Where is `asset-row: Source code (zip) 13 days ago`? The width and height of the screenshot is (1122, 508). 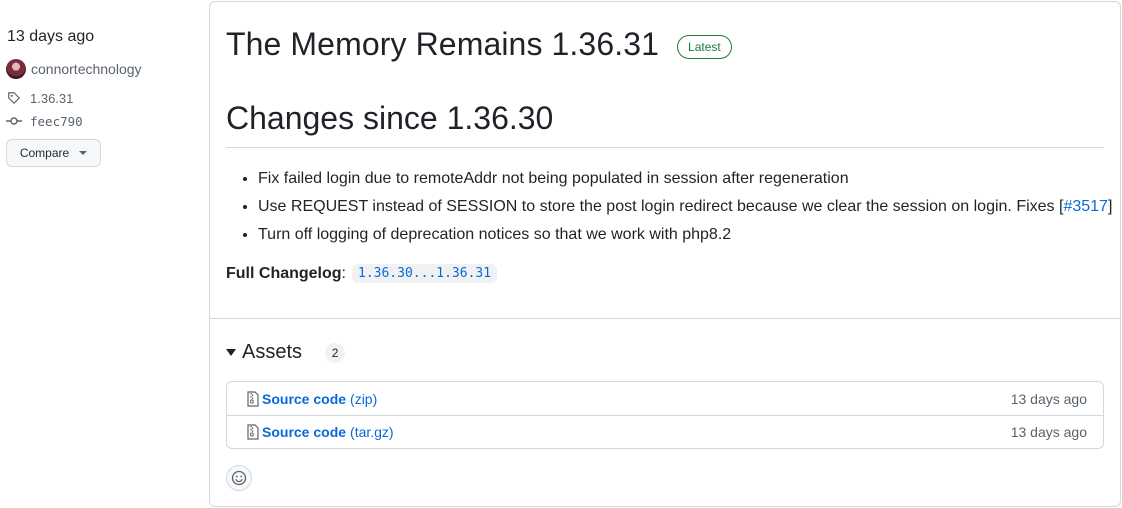 asset-row: Source code (zip) 13 days ago is located at coordinates (665, 398).